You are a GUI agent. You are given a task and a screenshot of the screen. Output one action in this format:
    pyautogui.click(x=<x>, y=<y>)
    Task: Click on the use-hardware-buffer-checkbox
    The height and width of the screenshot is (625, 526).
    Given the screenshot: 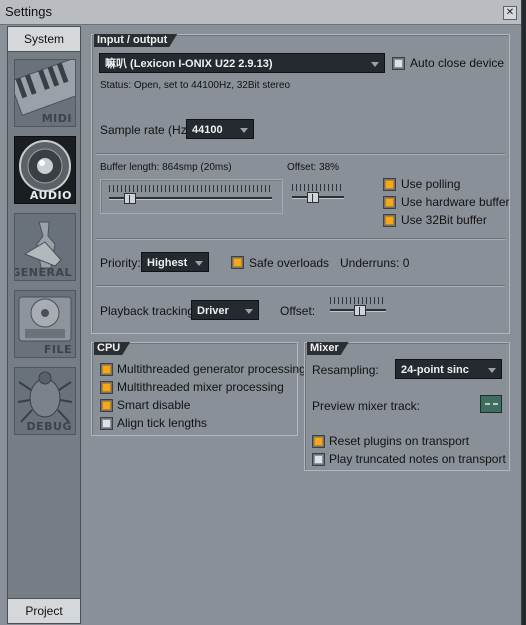 What is the action you would take?
    pyautogui.click(x=389, y=202)
    